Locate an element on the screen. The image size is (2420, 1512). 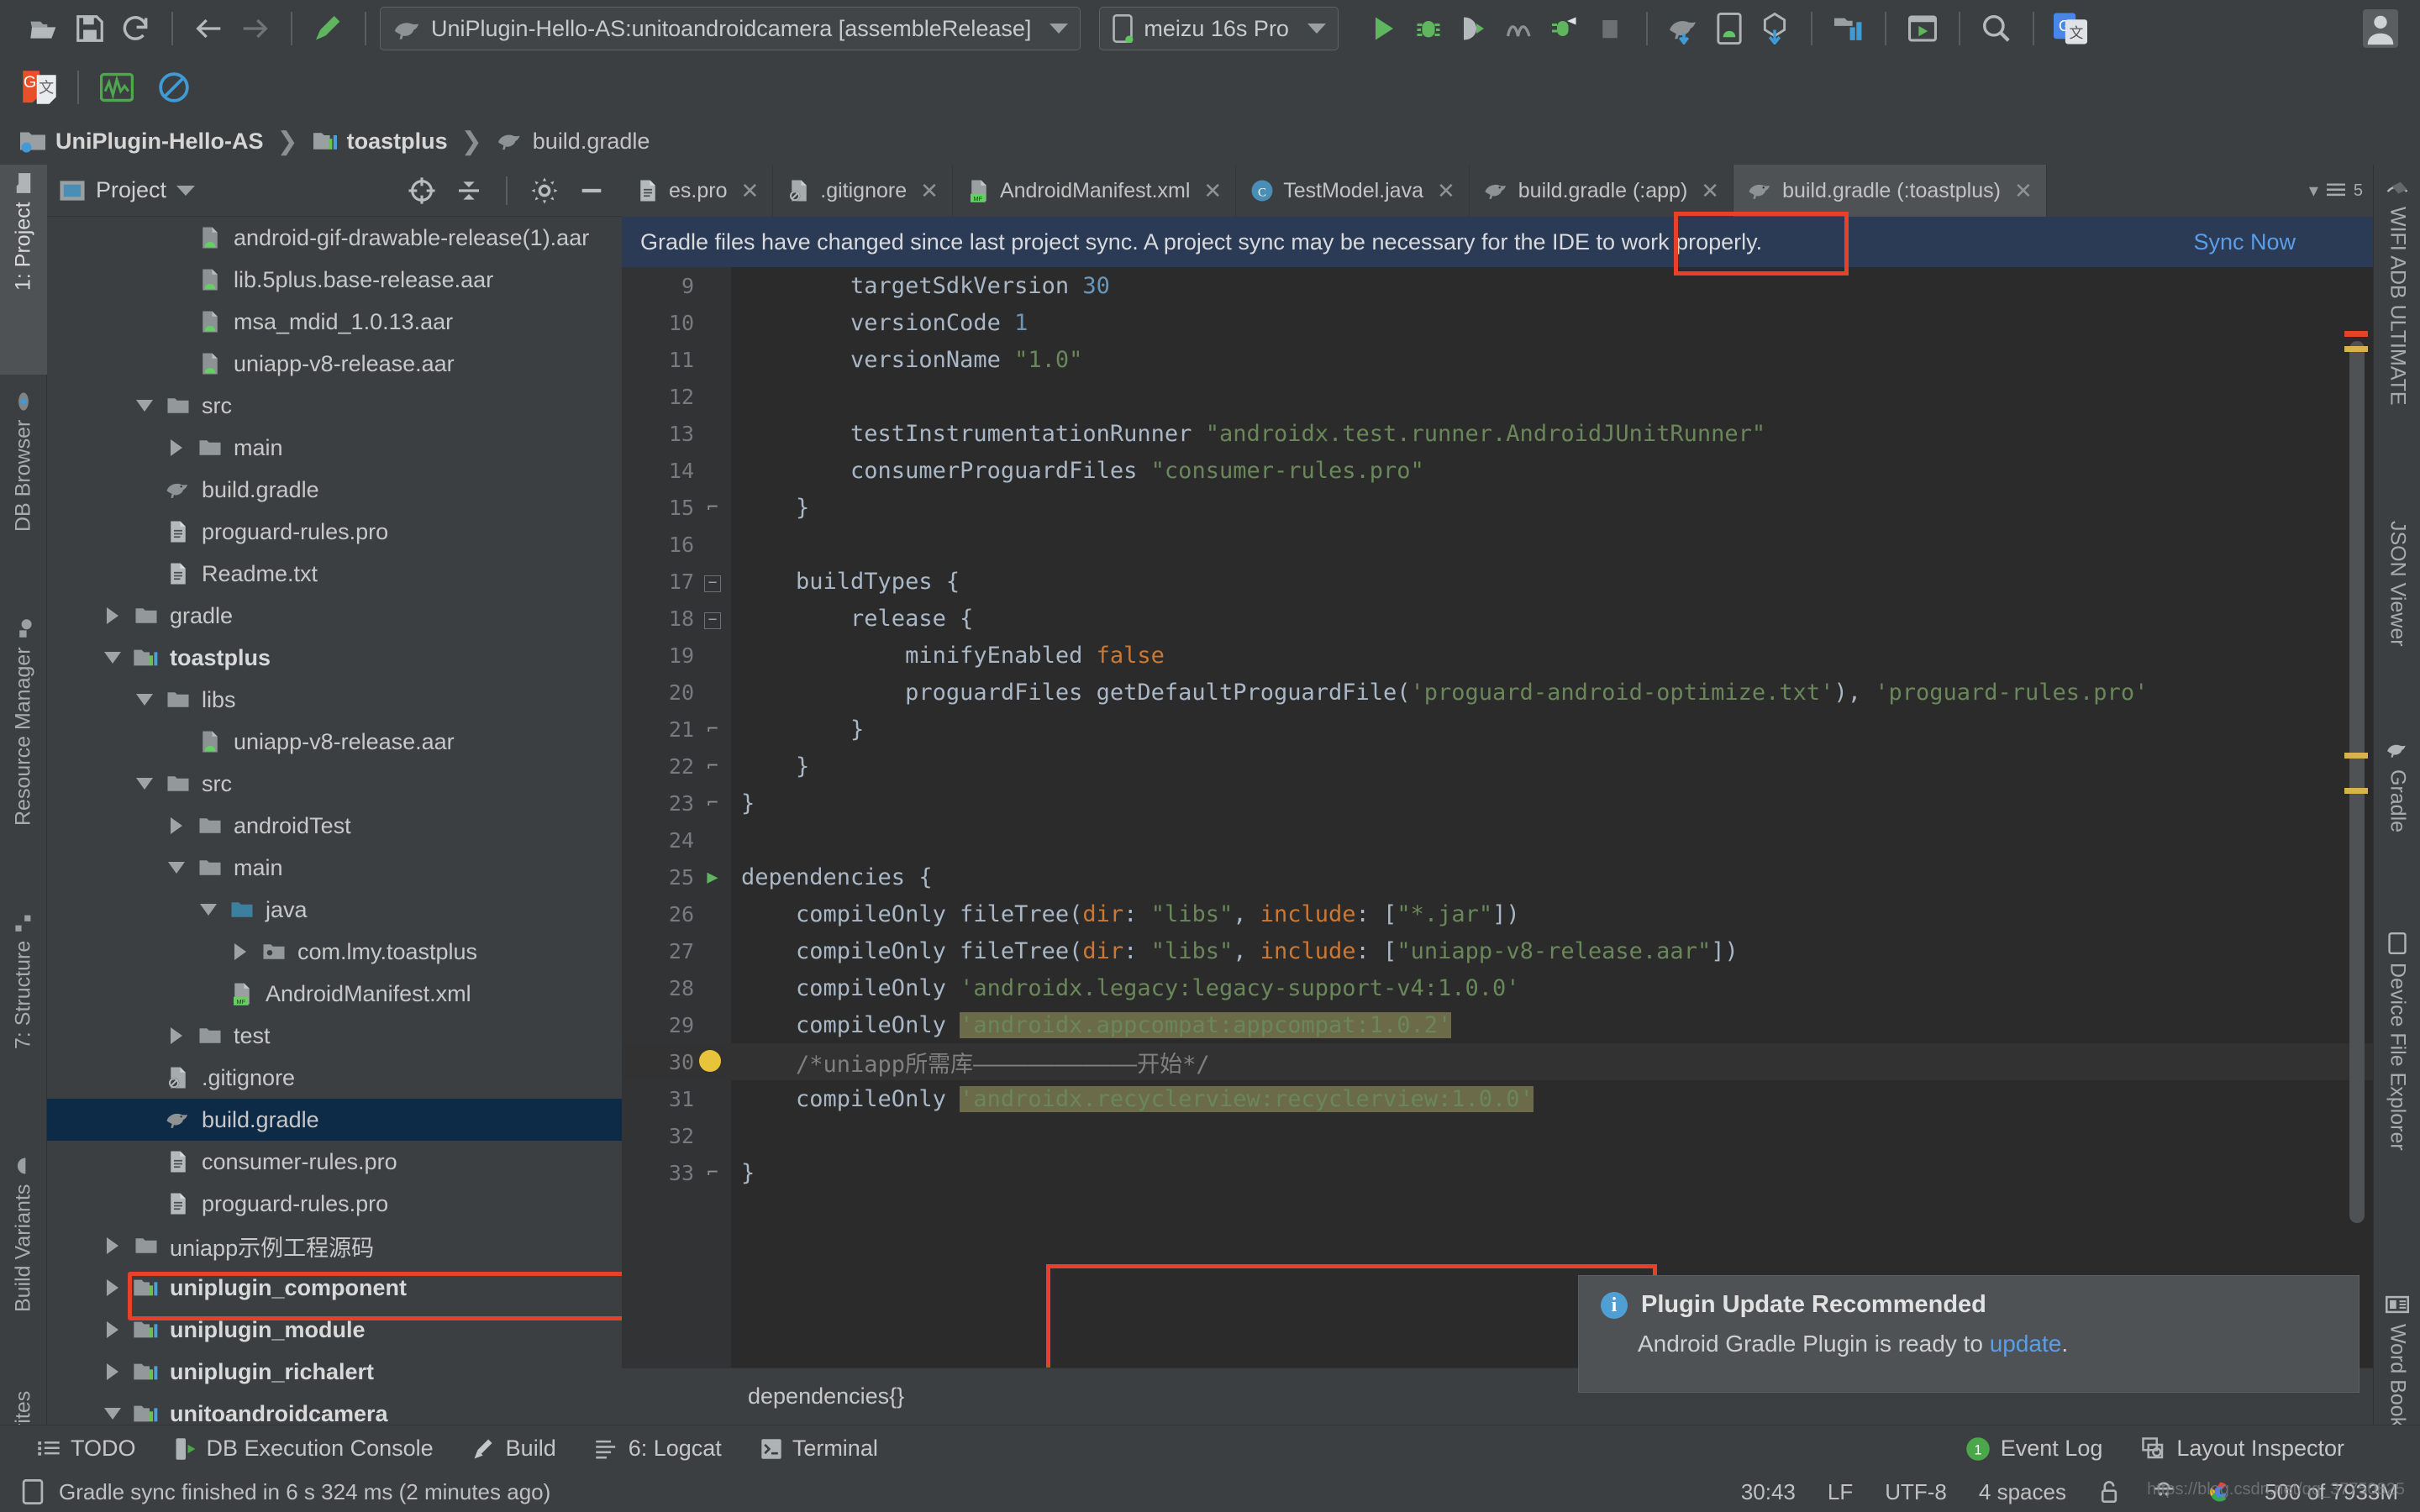
file-encoding: UTF-8 is located at coordinates (1916, 1492).